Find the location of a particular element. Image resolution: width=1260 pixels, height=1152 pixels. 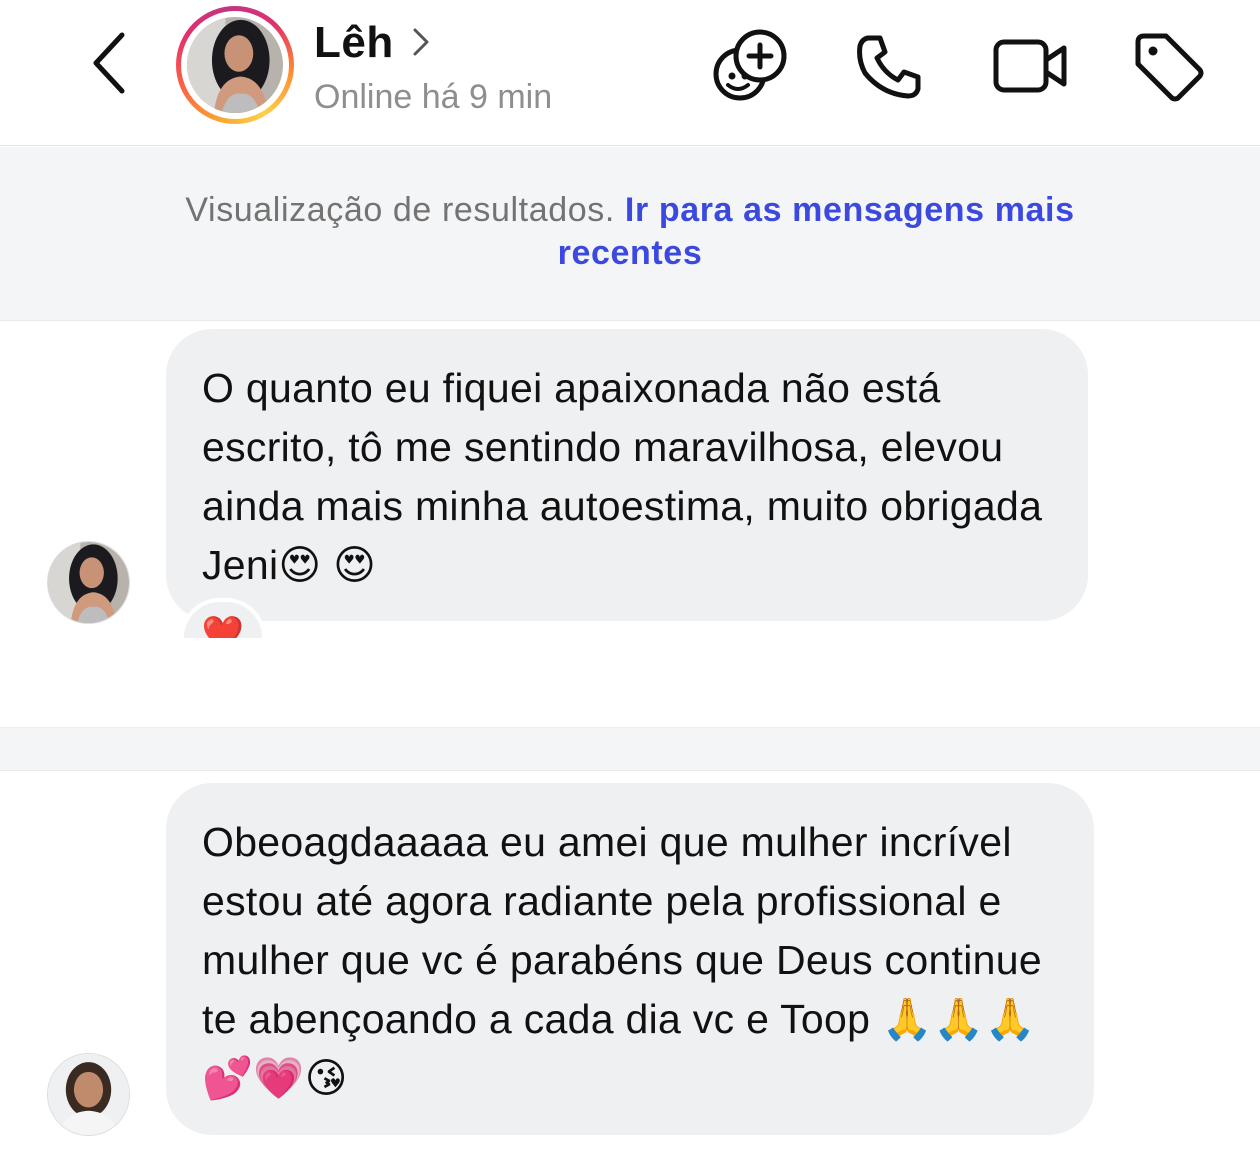

add-effect-icon is located at coordinates (750, 68).